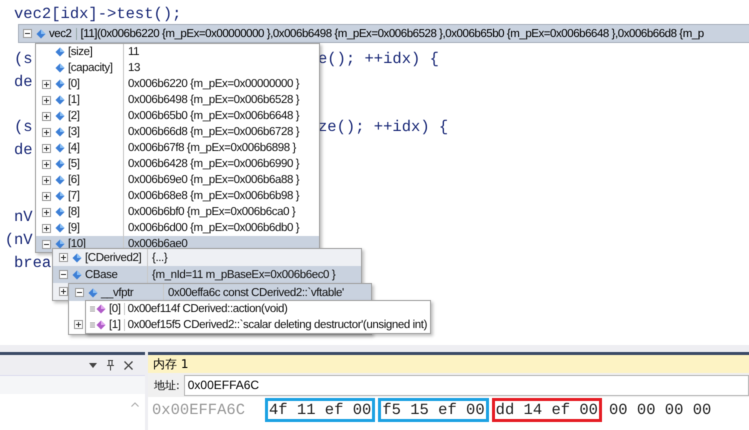  What do you see at coordinates (214, 132) in the screenshot?
I see `variable-value: 0x006b66d8 {m_pEx=0x006b6728 }` at bounding box center [214, 132].